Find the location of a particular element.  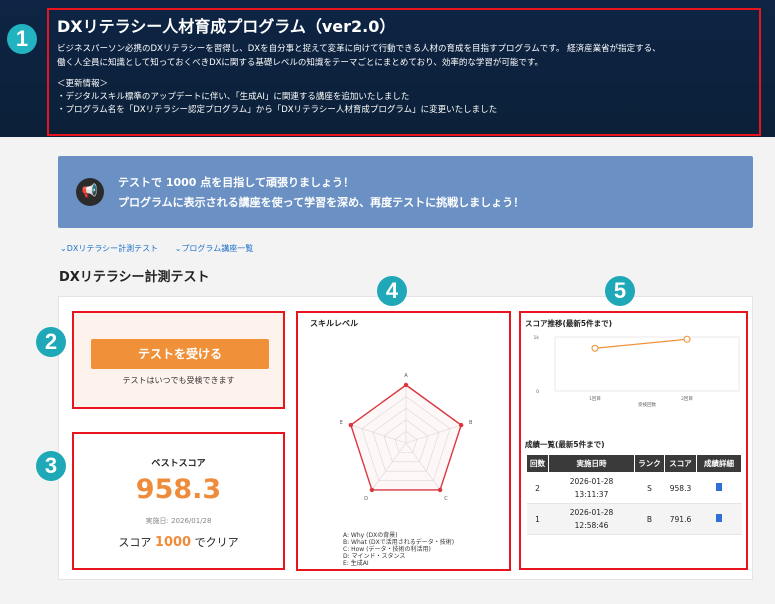

legend-item: A: Why (DXの背景) is located at coordinates (370, 535).